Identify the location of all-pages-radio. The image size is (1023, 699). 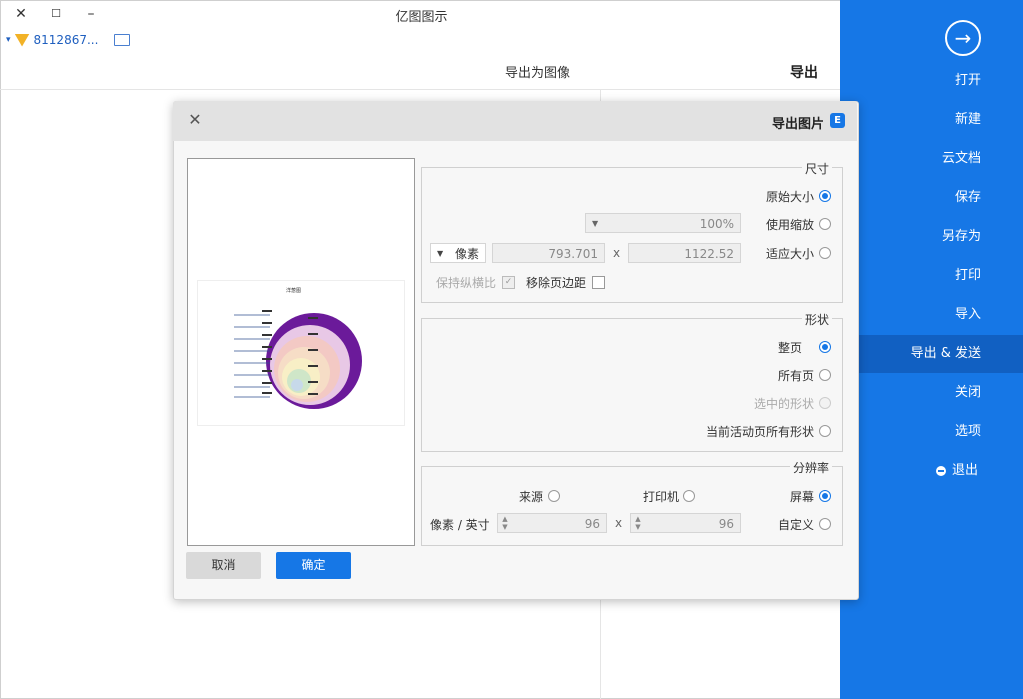
(825, 375).